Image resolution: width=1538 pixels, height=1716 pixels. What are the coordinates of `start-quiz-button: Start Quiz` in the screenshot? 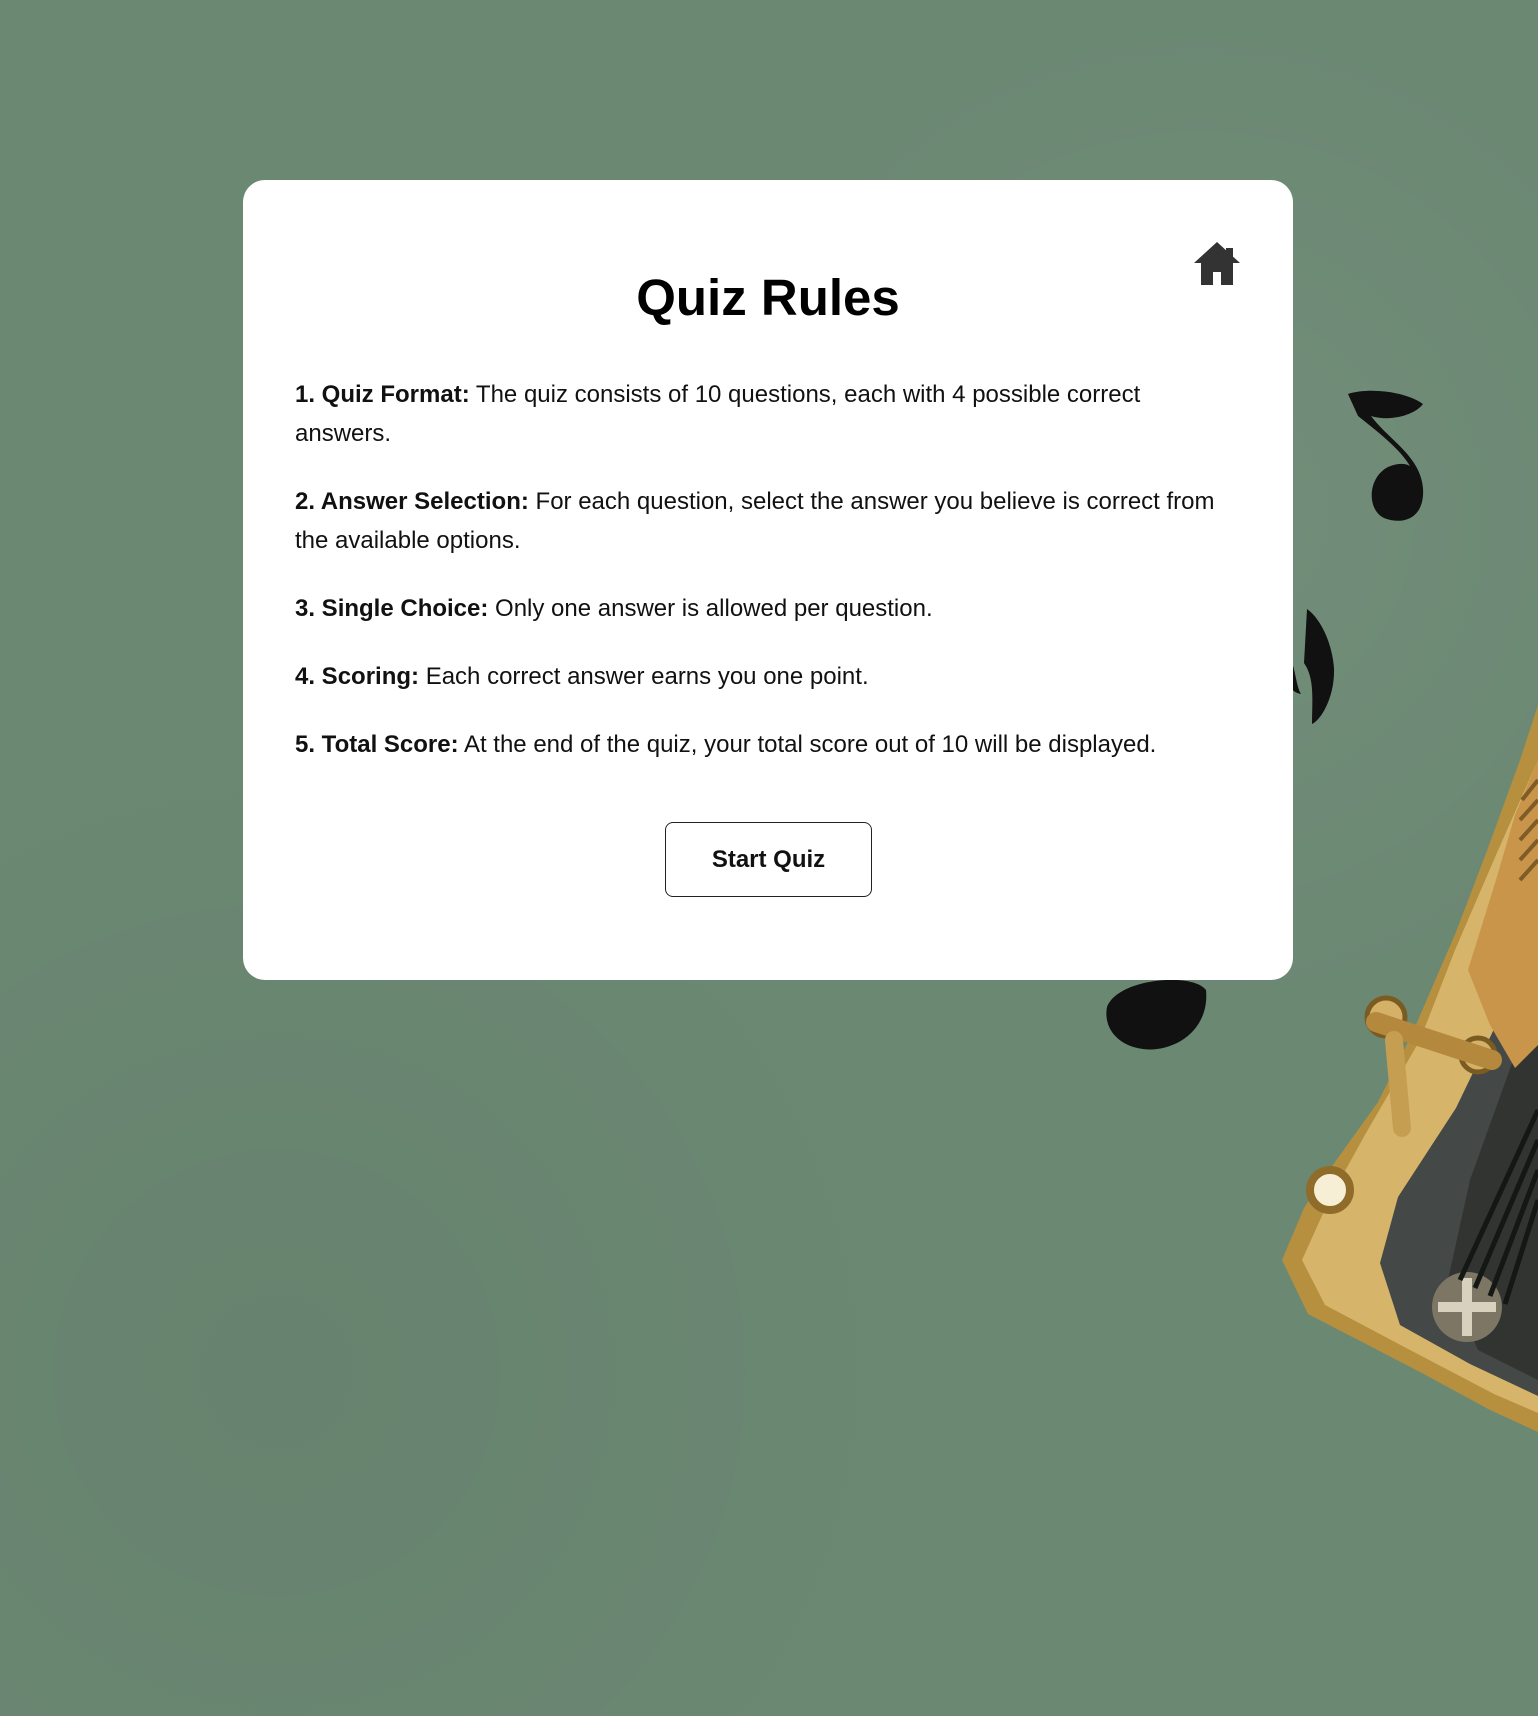 It's located at (768, 859).